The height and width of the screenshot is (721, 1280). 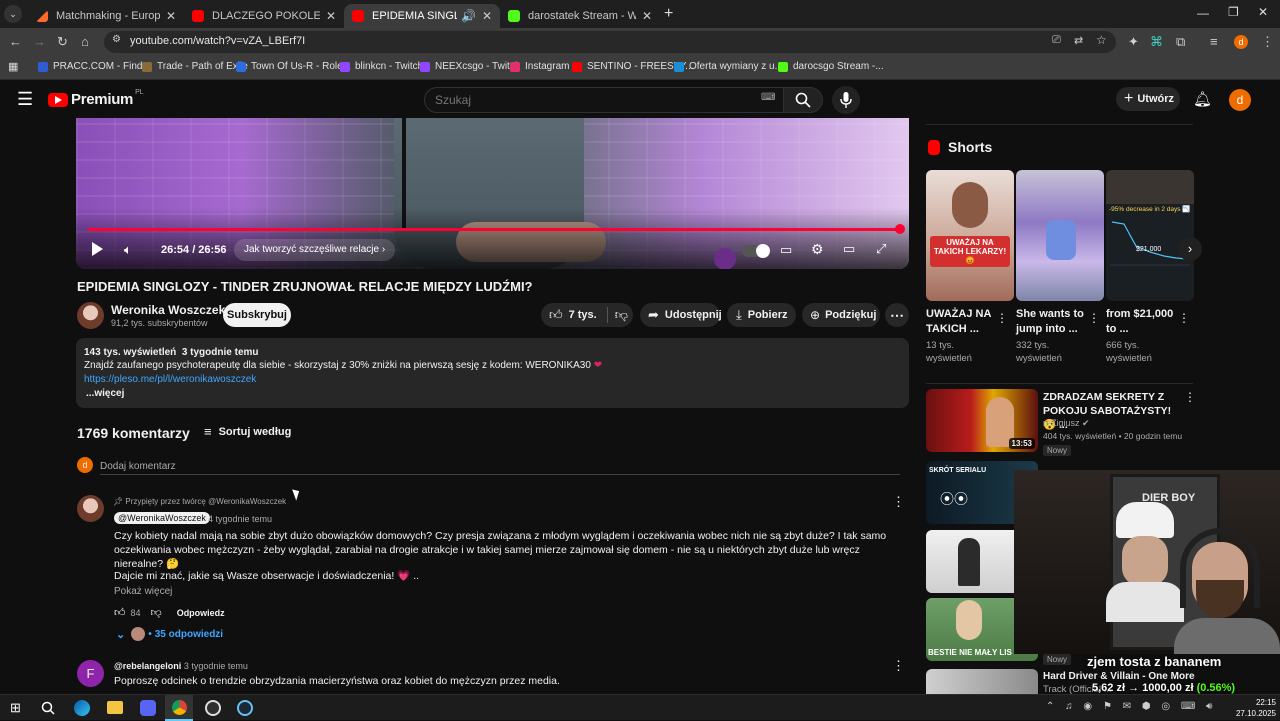 What do you see at coordinates (62, 42) in the screenshot?
I see `reload-icon: ↻` at bounding box center [62, 42].